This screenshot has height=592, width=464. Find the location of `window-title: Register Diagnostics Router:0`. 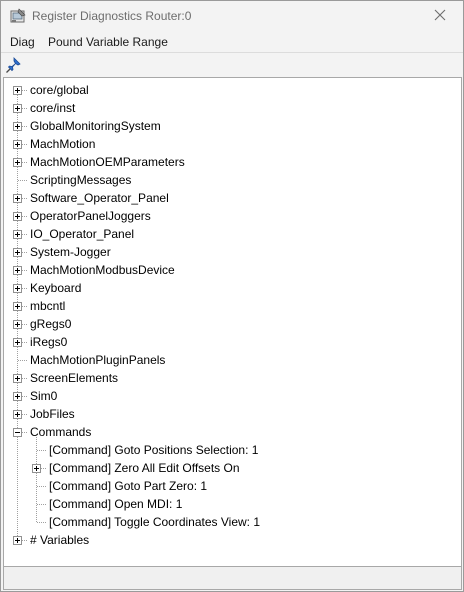

window-title: Register Diagnostics Router:0 is located at coordinates (112, 16).